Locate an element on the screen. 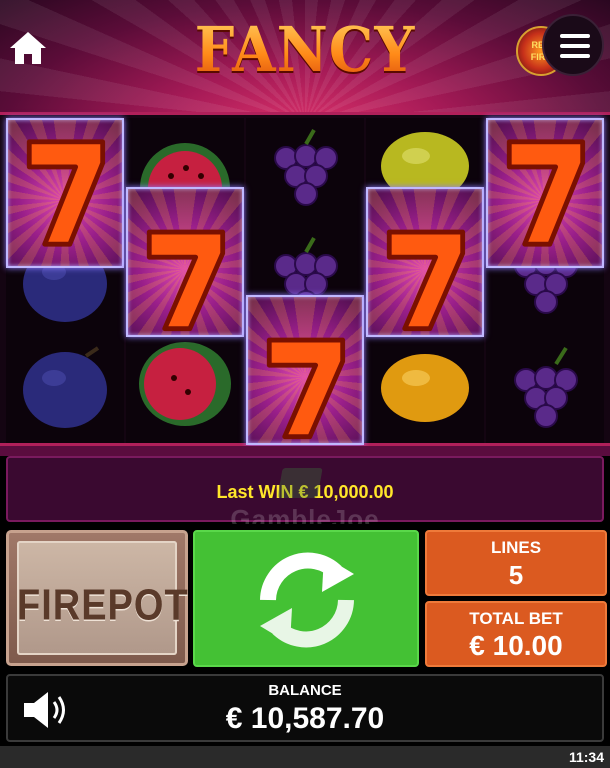 Image resolution: width=610 pixels, height=768 pixels. home-icon is located at coordinates (28, 48).